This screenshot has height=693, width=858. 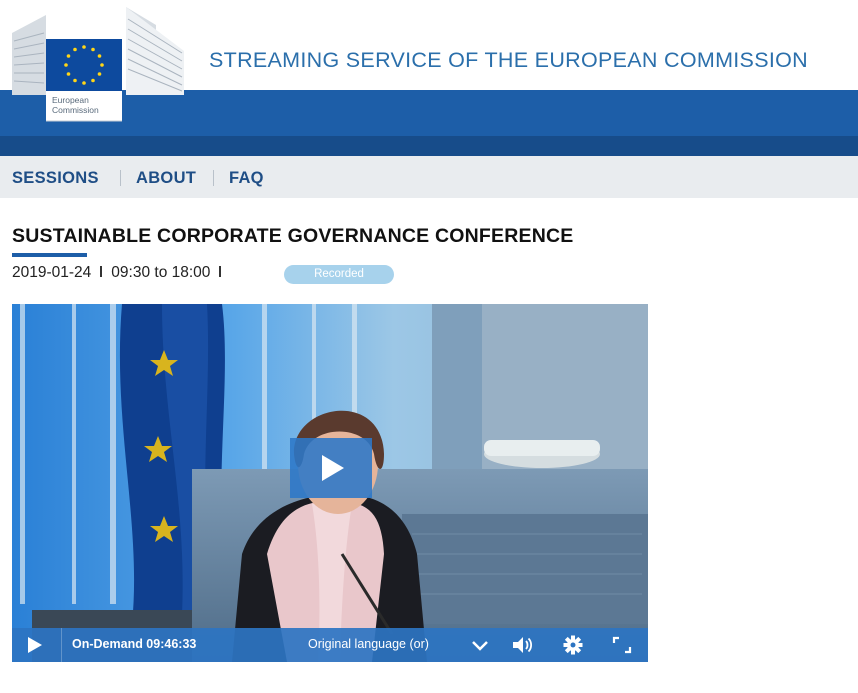 What do you see at coordinates (368, 644) in the screenshot?
I see `language-select: Original language (or)` at bounding box center [368, 644].